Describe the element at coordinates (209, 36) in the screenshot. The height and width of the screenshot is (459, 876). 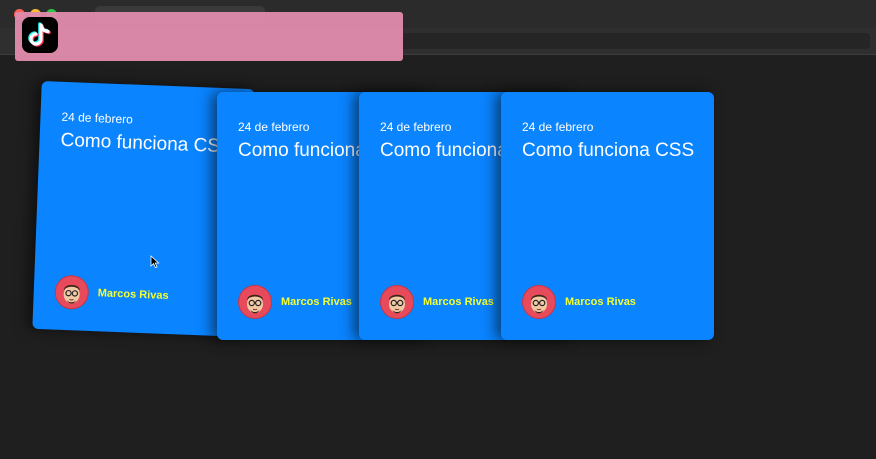
I see `watermark-banner` at that location.